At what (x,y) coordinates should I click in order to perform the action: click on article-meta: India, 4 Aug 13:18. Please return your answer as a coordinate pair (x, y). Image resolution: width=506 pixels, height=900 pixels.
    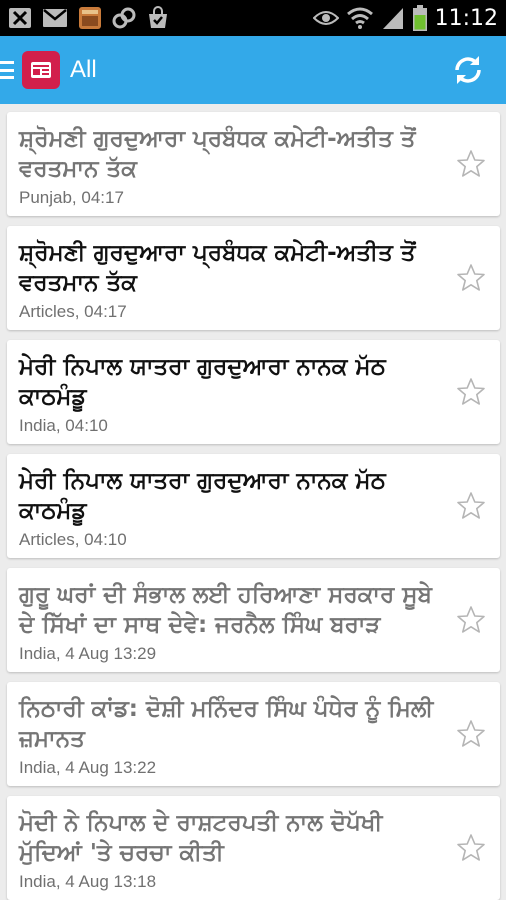
    Looking at the image, I should click on (88, 881).